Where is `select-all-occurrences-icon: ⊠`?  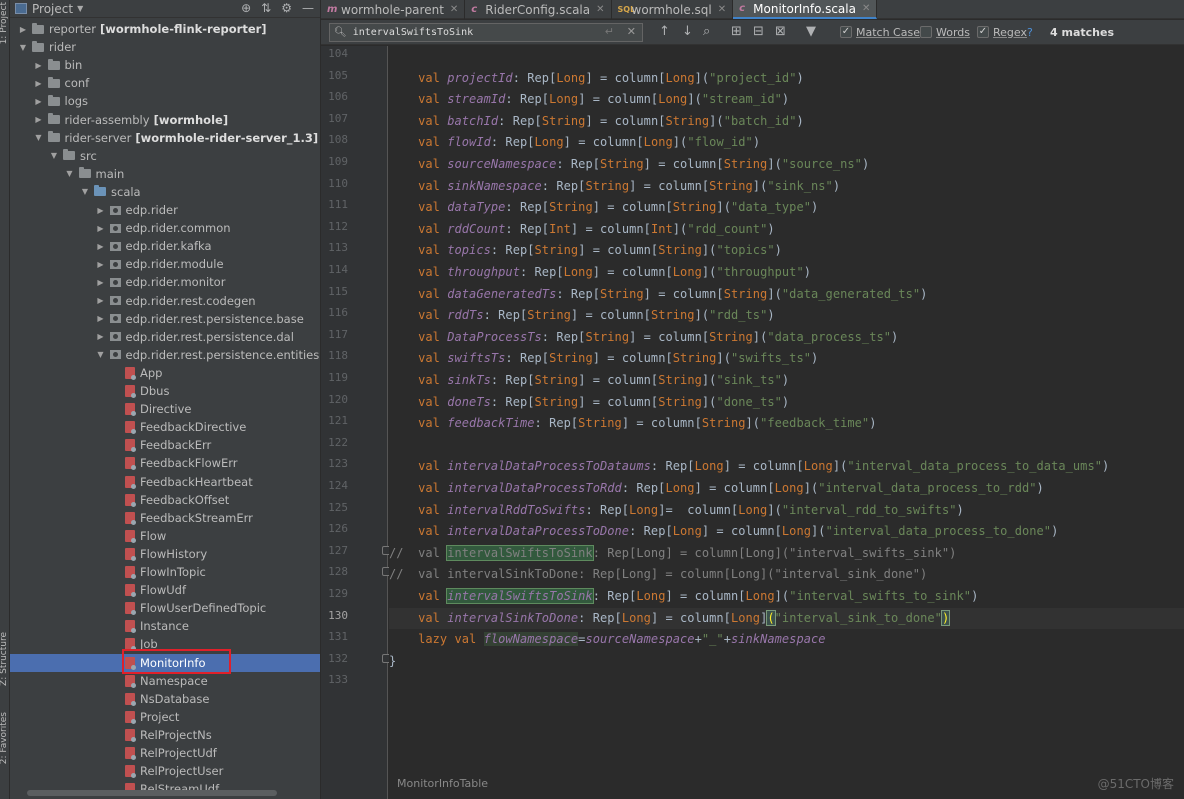 select-all-occurrences-icon: ⊠ is located at coordinates (780, 31).